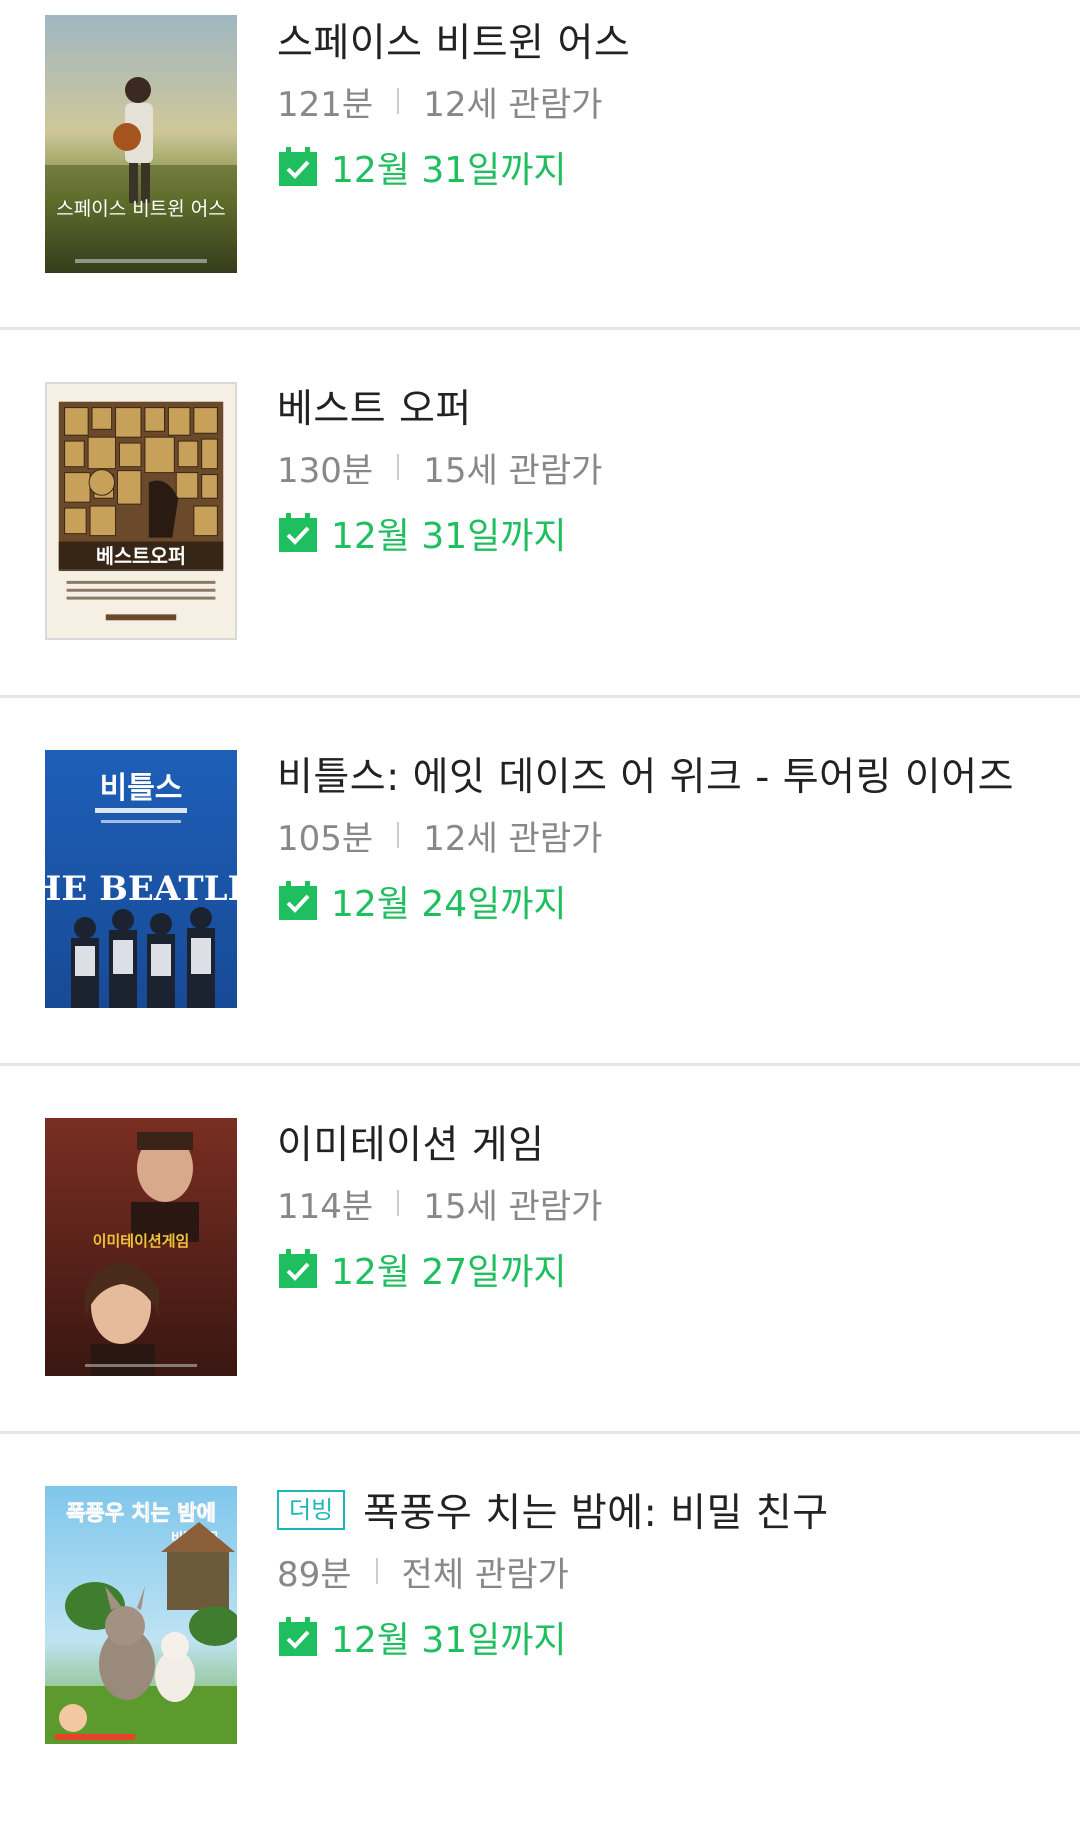 The height and width of the screenshot is (1834, 1080). Describe the element at coordinates (314, 1574) in the screenshot. I see `movie-runtime: 89분` at that location.